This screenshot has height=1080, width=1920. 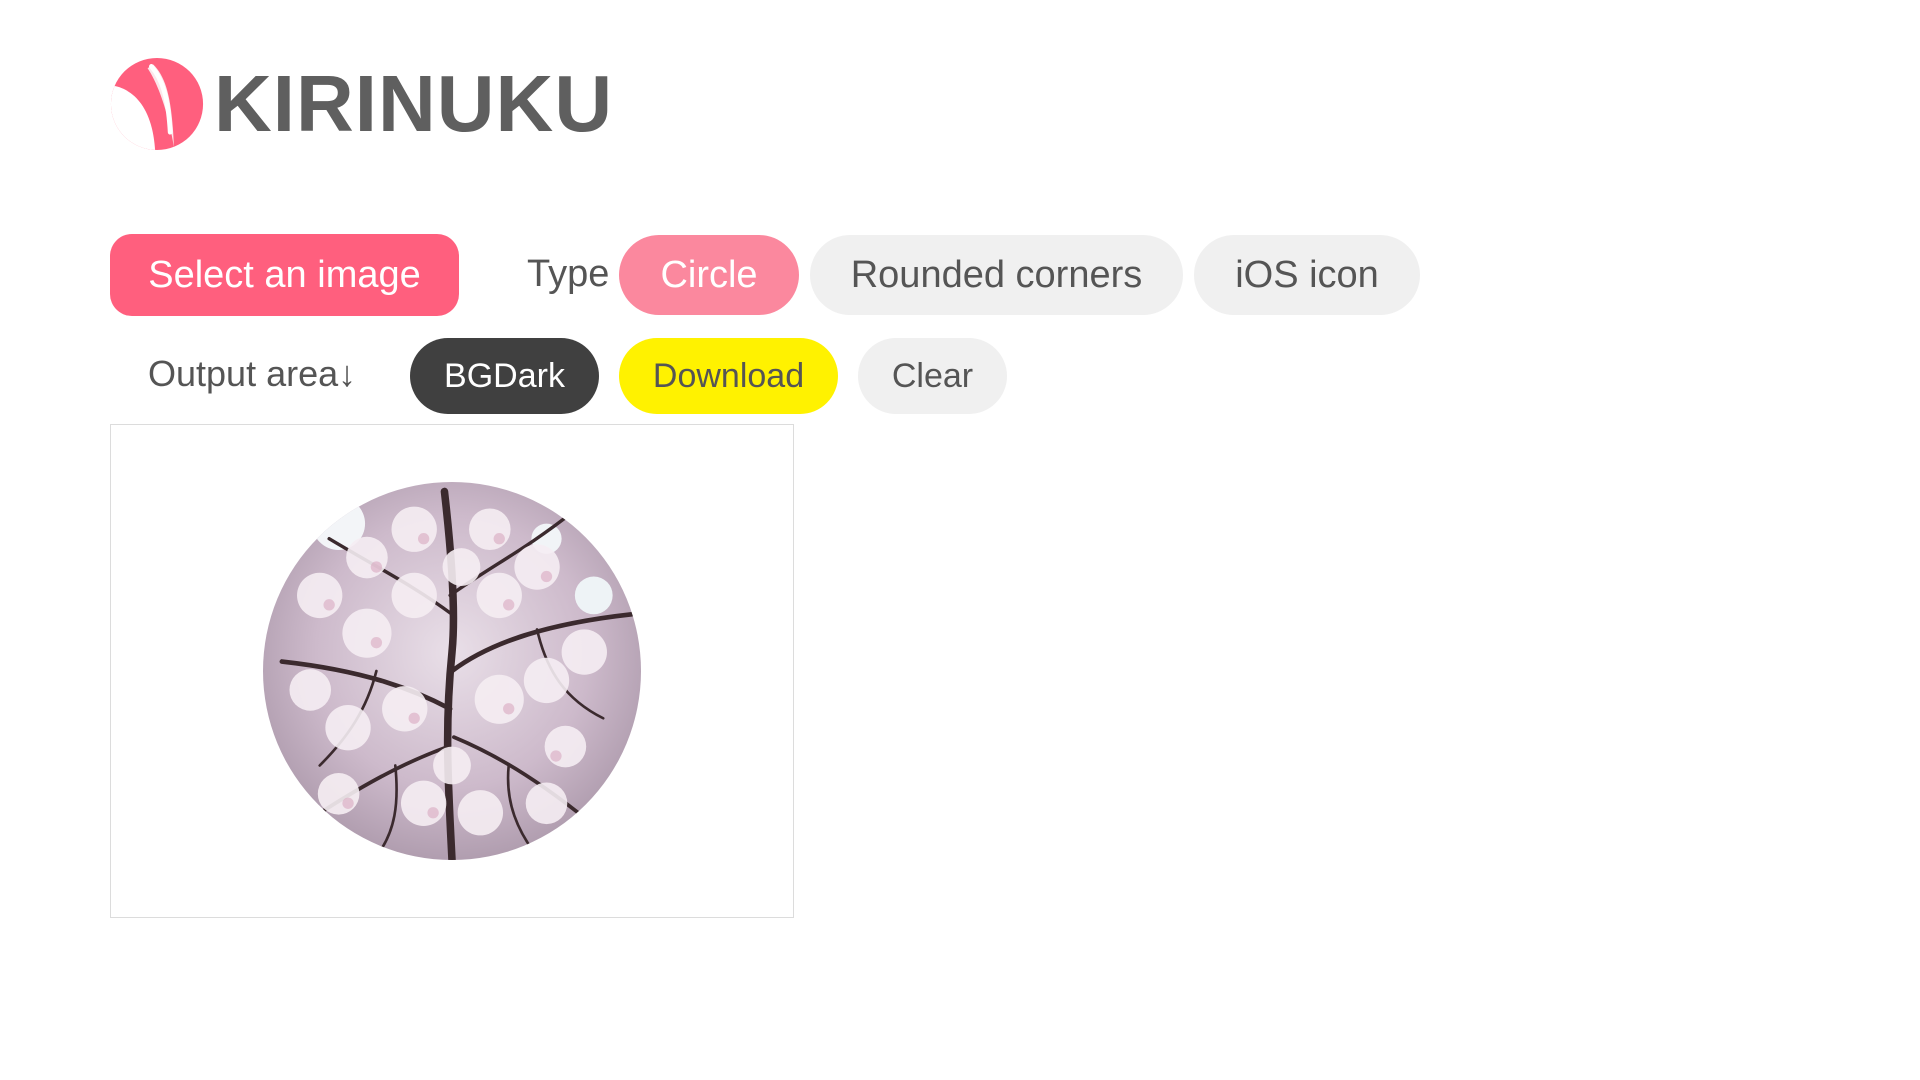 What do you see at coordinates (709, 275) in the screenshot?
I see `type-circle-button: Circle` at bounding box center [709, 275].